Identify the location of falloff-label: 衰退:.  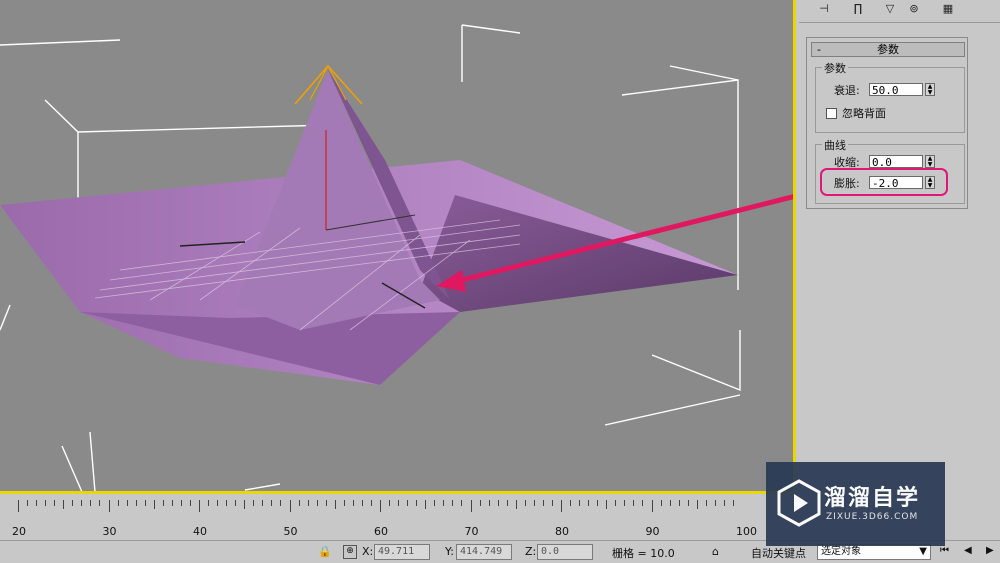
(847, 90).